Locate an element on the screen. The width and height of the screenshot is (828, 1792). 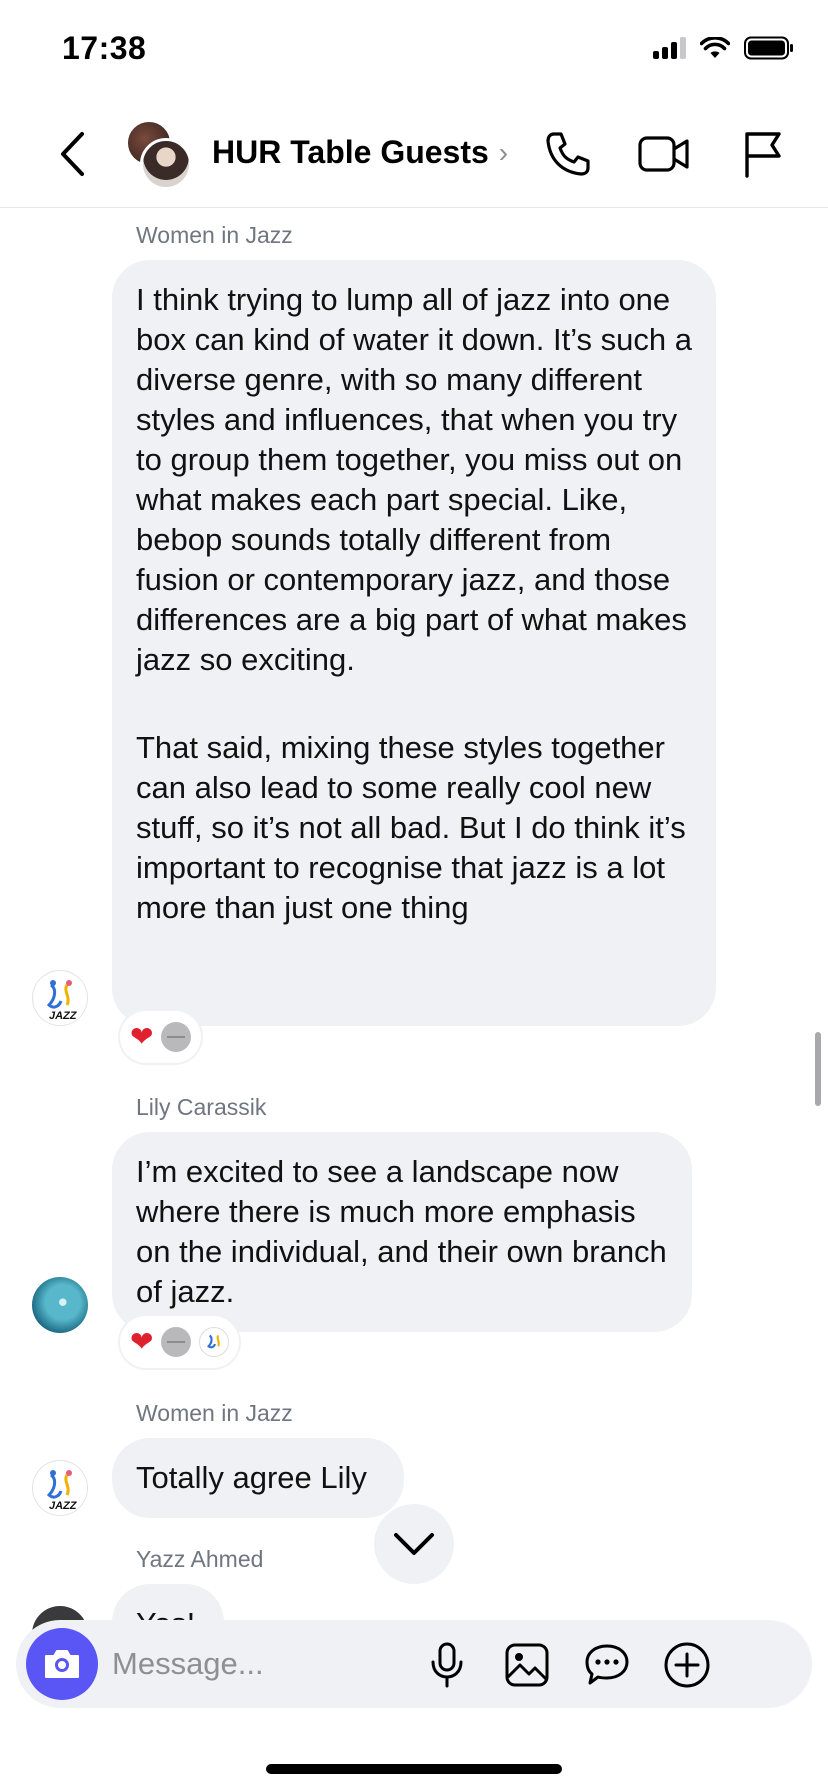
plus-circle-icon is located at coordinates (687, 1665).